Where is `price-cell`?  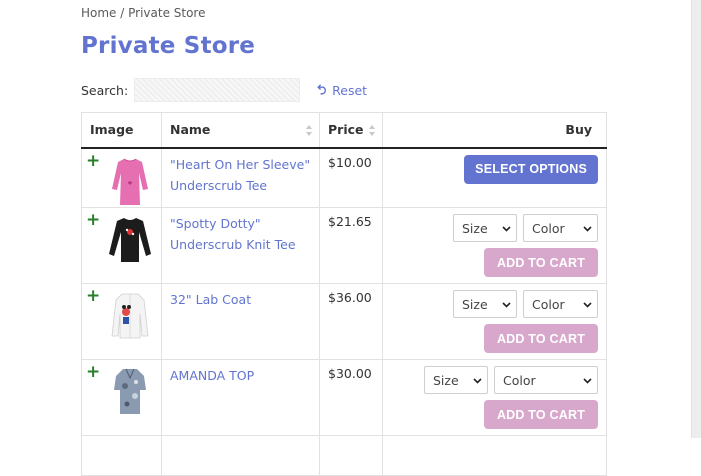
price-cell is located at coordinates (351, 455).